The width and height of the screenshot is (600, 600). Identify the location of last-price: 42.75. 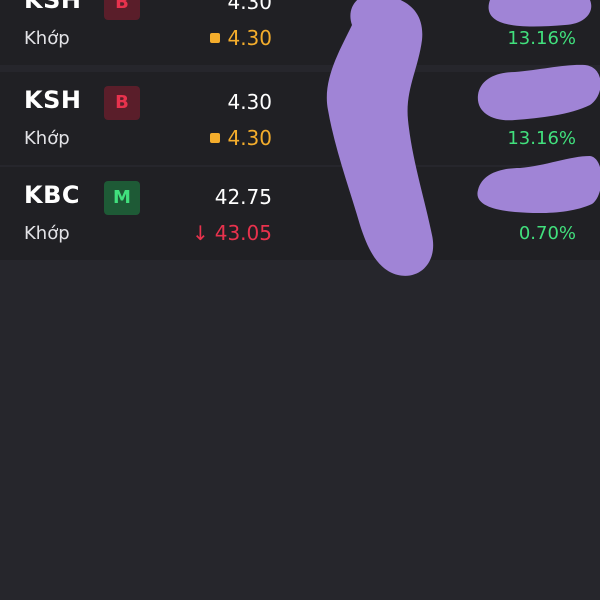
(243, 197).